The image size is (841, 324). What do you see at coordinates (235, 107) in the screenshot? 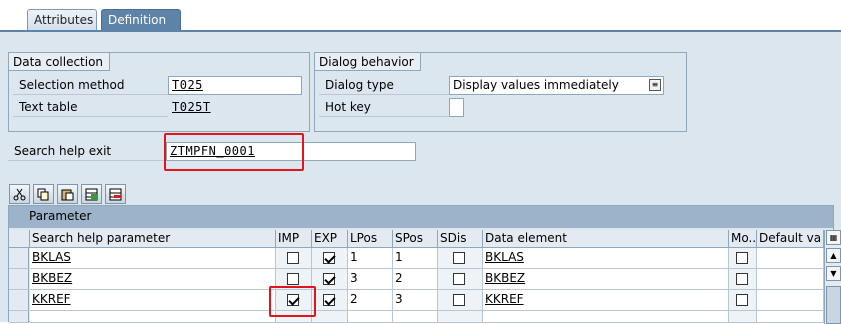
I see `text-table-field: T025T` at bounding box center [235, 107].